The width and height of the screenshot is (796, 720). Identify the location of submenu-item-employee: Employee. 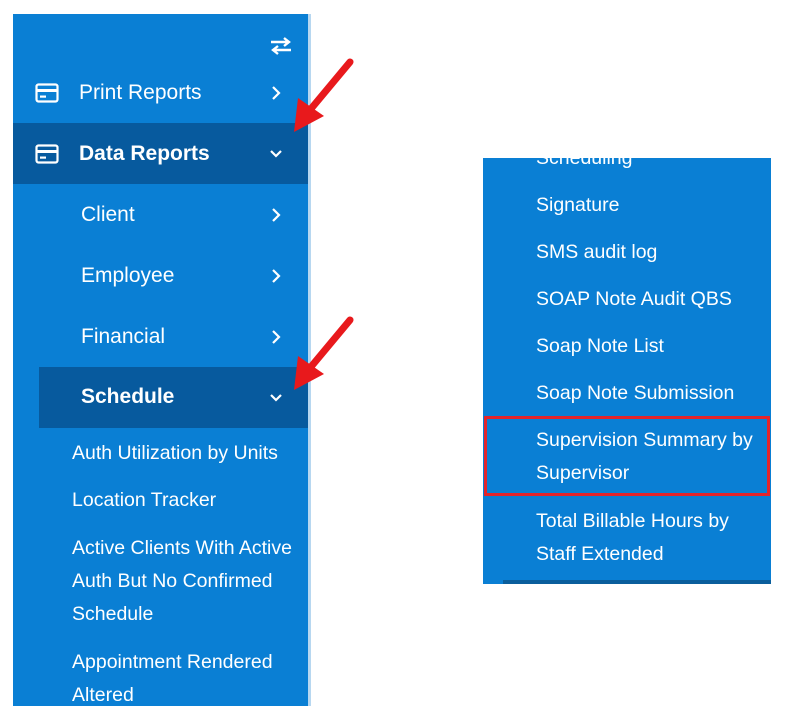
(160, 275).